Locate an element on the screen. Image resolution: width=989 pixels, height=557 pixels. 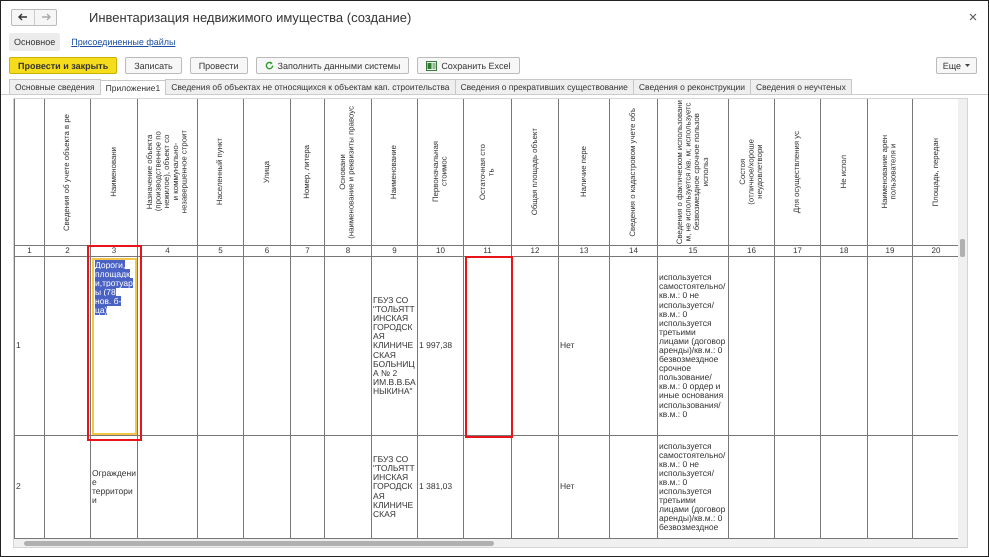
toolbar-button: Провести is located at coordinates (219, 65).